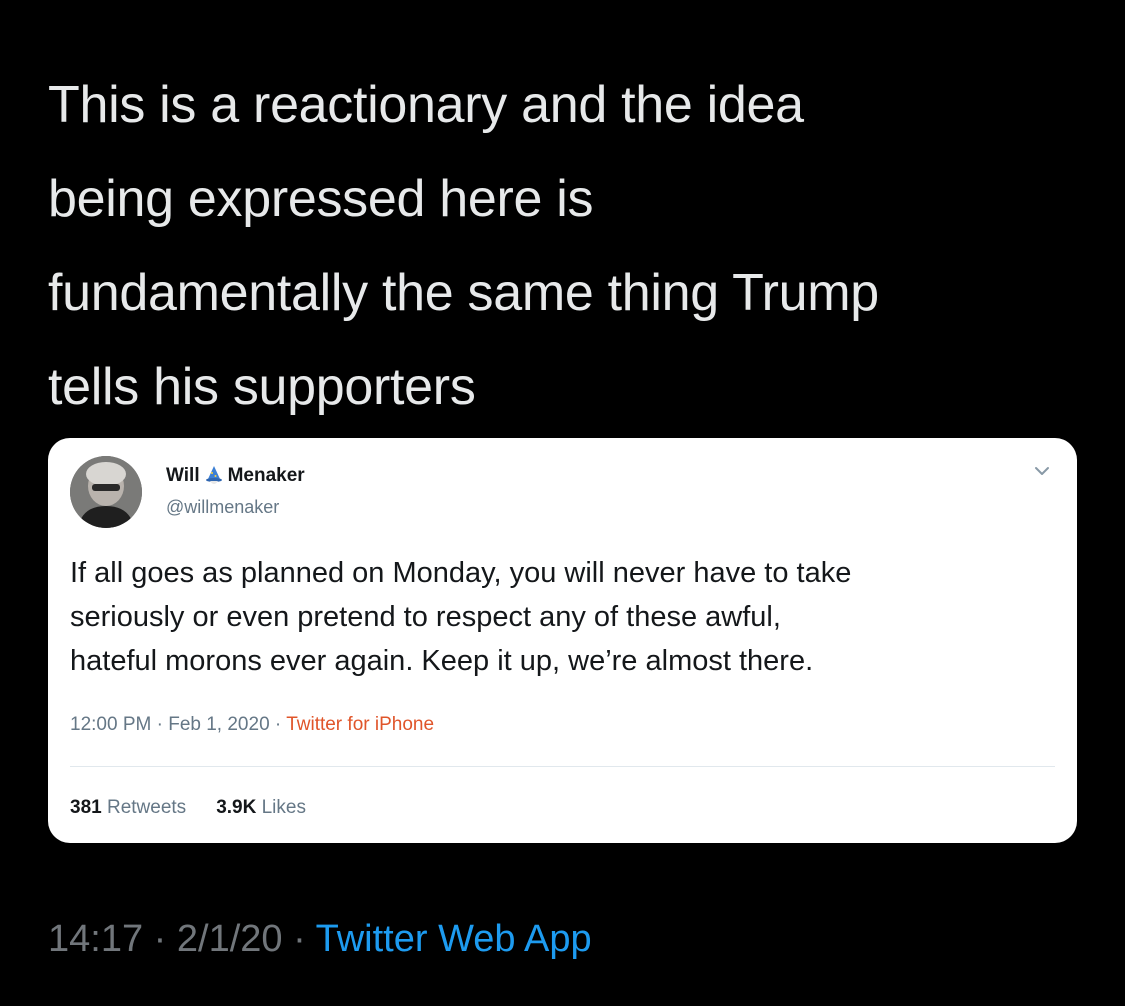 Image resolution: width=1125 pixels, height=1006 pixels. Describe the element at coordinates (183, 475) in the screenshot. I see `author-first-name: Will` at that location.